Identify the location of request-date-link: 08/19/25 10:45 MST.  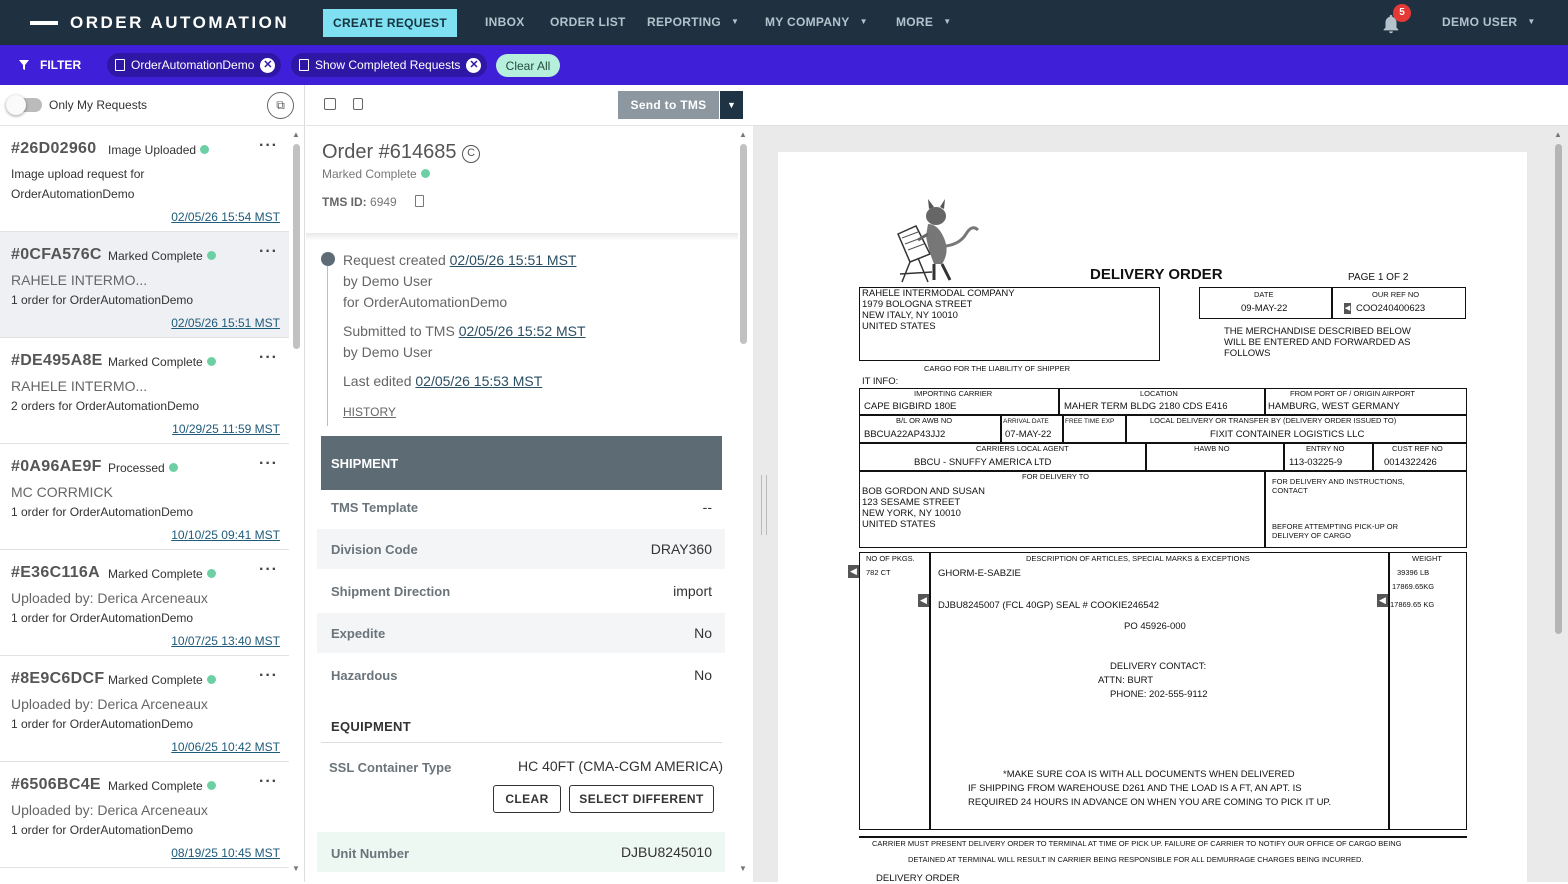
(225, 853).